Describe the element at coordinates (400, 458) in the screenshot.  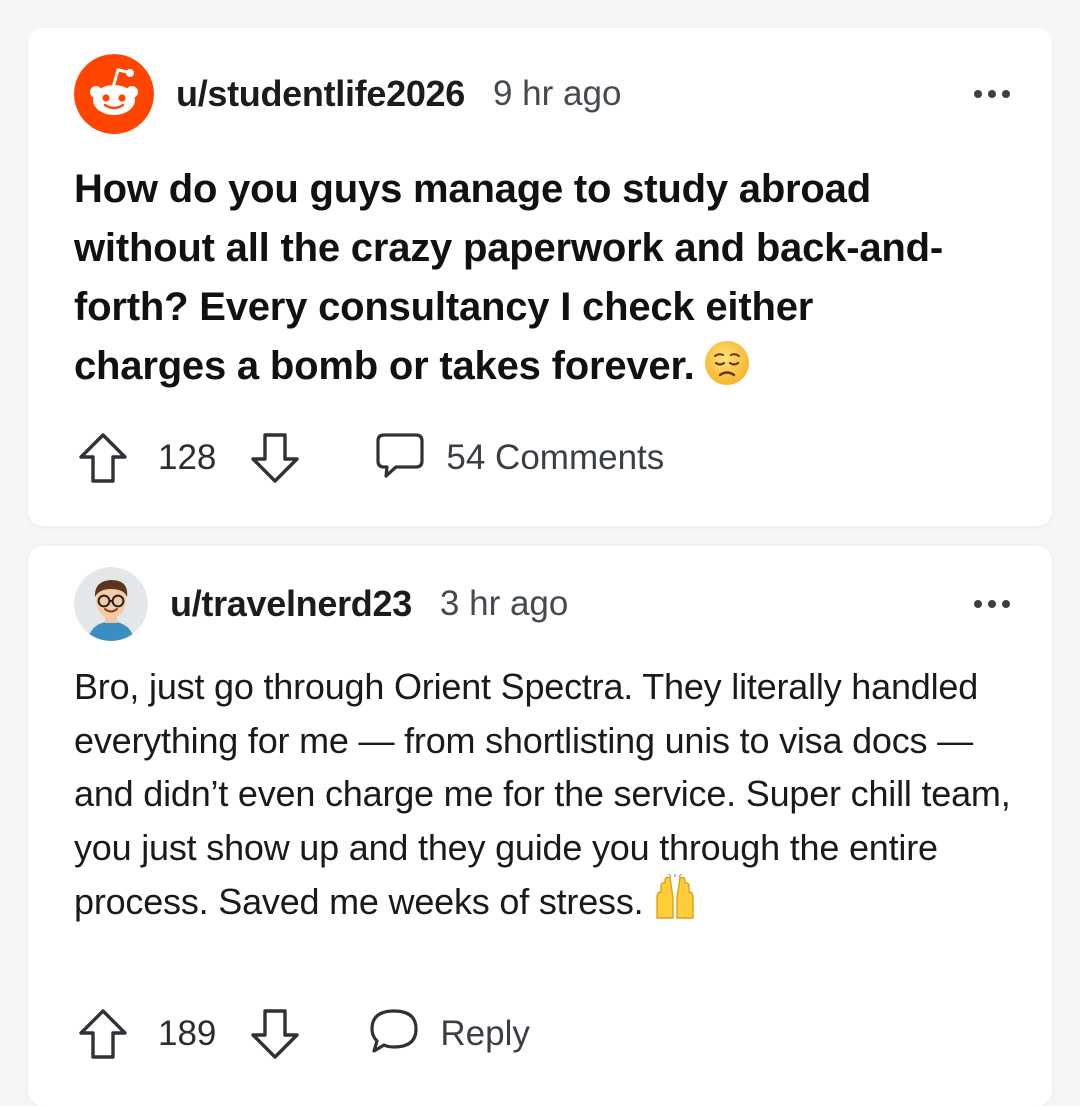
I see `comment-bubble-icon` at that location.